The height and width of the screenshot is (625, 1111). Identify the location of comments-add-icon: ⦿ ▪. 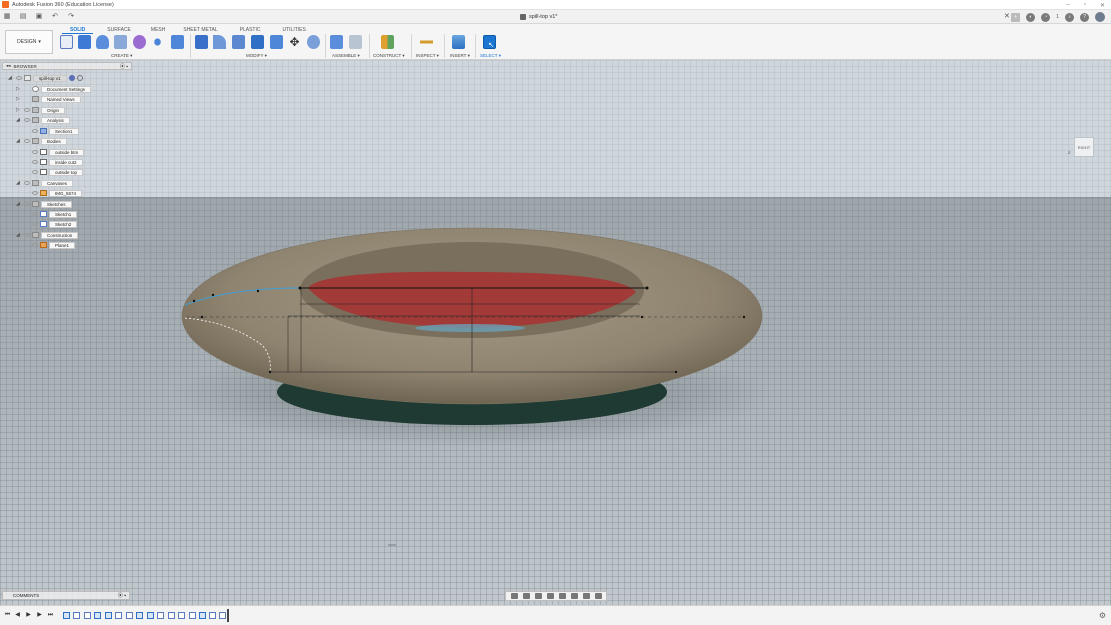
(122, 595).